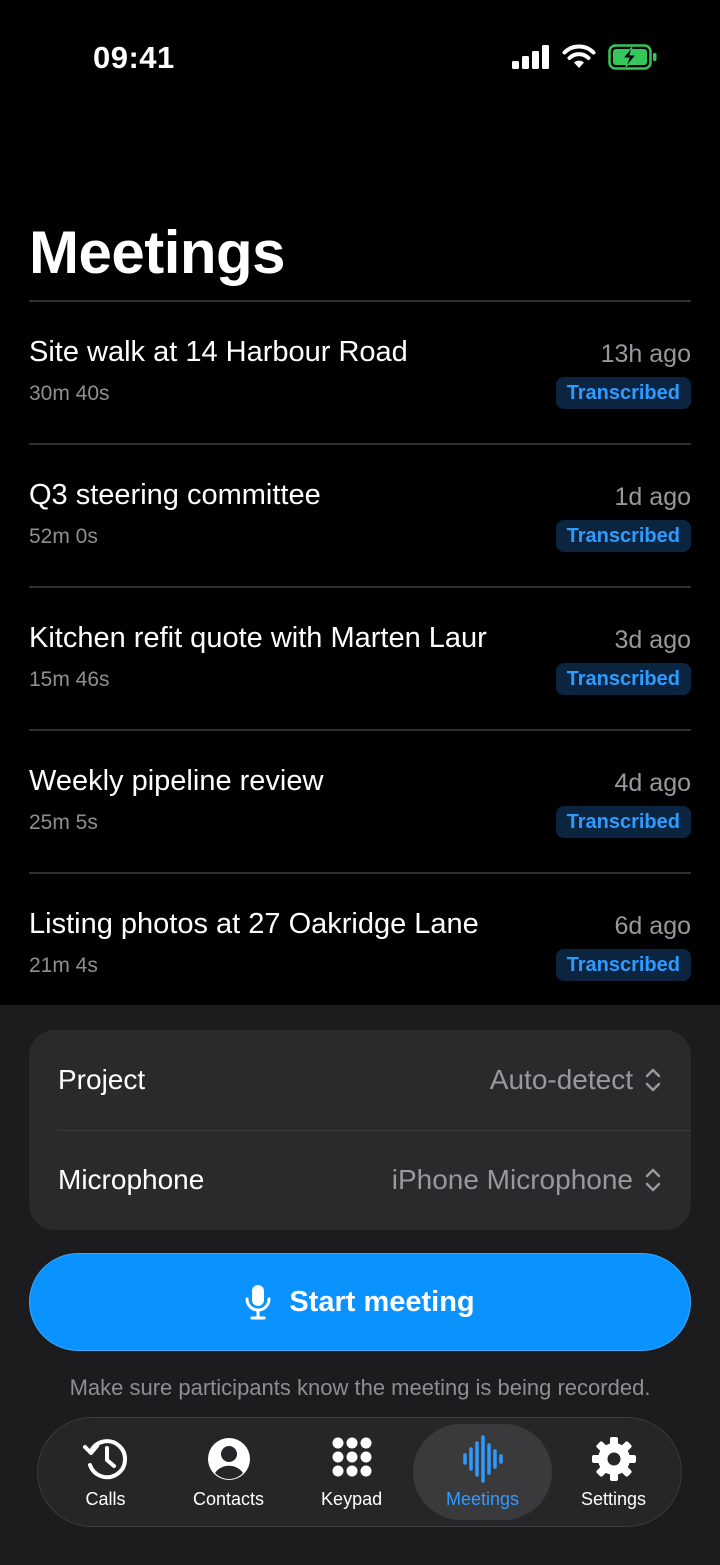 The height and width of the screenshot is (1565, 720). I want to click on project-value: Auto-detect, so click(561, 1079).